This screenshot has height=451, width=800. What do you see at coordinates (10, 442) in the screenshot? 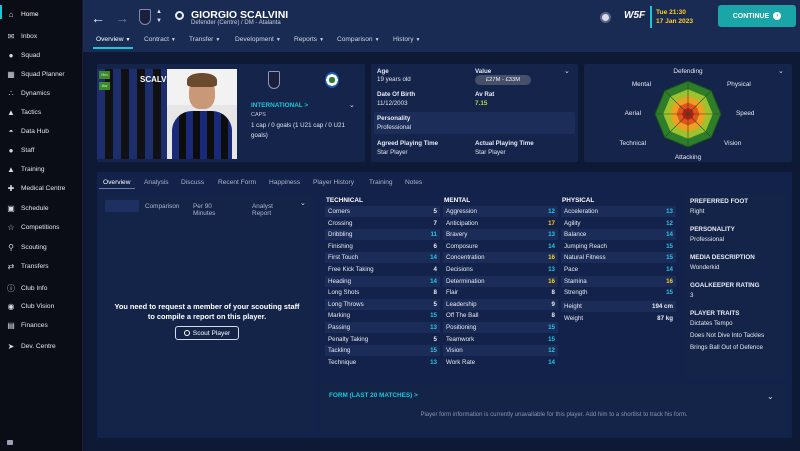
I see `bottom-left-icon` at bounding box center [10, 442].